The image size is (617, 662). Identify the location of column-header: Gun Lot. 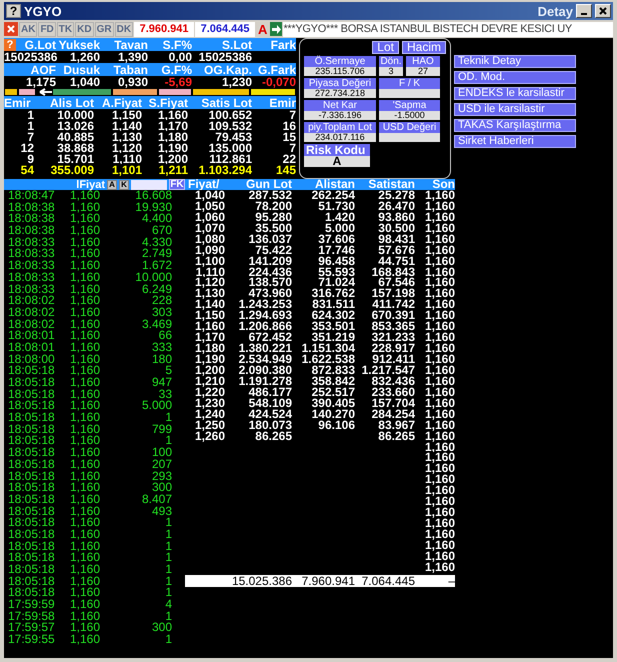
(268, 184).